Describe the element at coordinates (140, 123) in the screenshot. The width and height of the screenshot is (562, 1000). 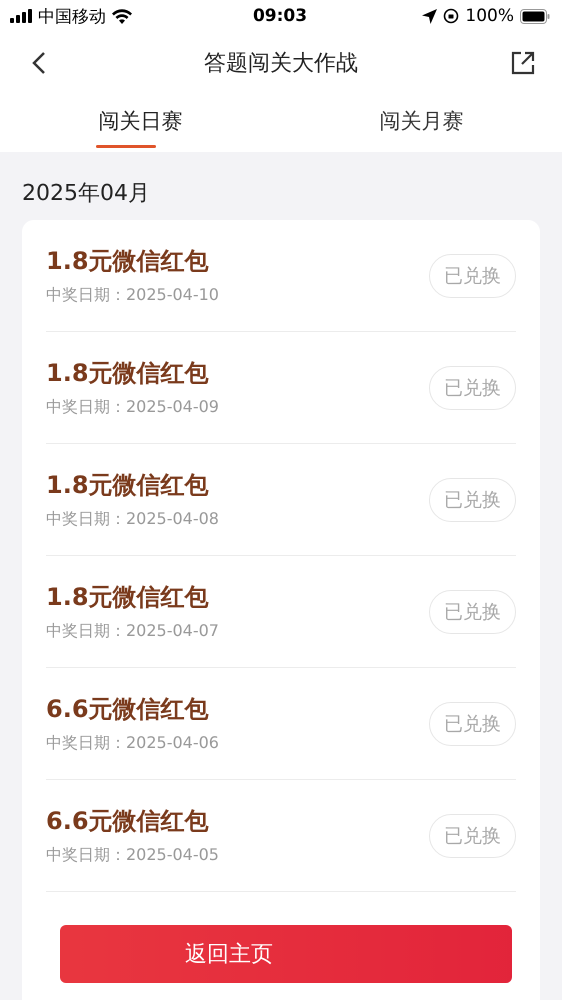
I see `tab: 闯关日赛` at that location.